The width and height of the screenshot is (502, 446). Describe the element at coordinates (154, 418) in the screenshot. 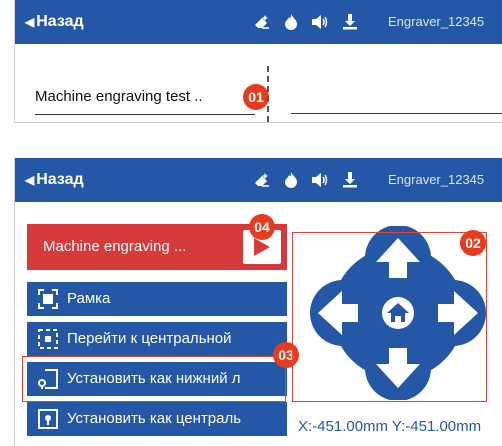

I see `set-center-label: Установить как централь` at that location.